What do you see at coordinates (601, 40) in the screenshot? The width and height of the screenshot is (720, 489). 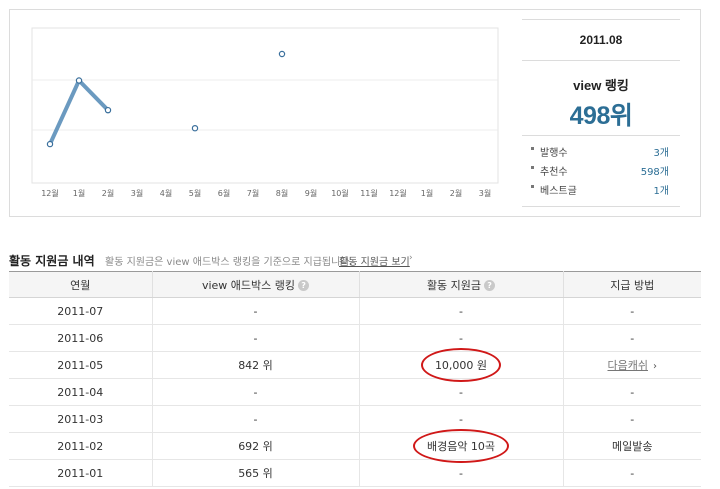 I see `stats-month: 2011.08` at bounding box center [601, 40].